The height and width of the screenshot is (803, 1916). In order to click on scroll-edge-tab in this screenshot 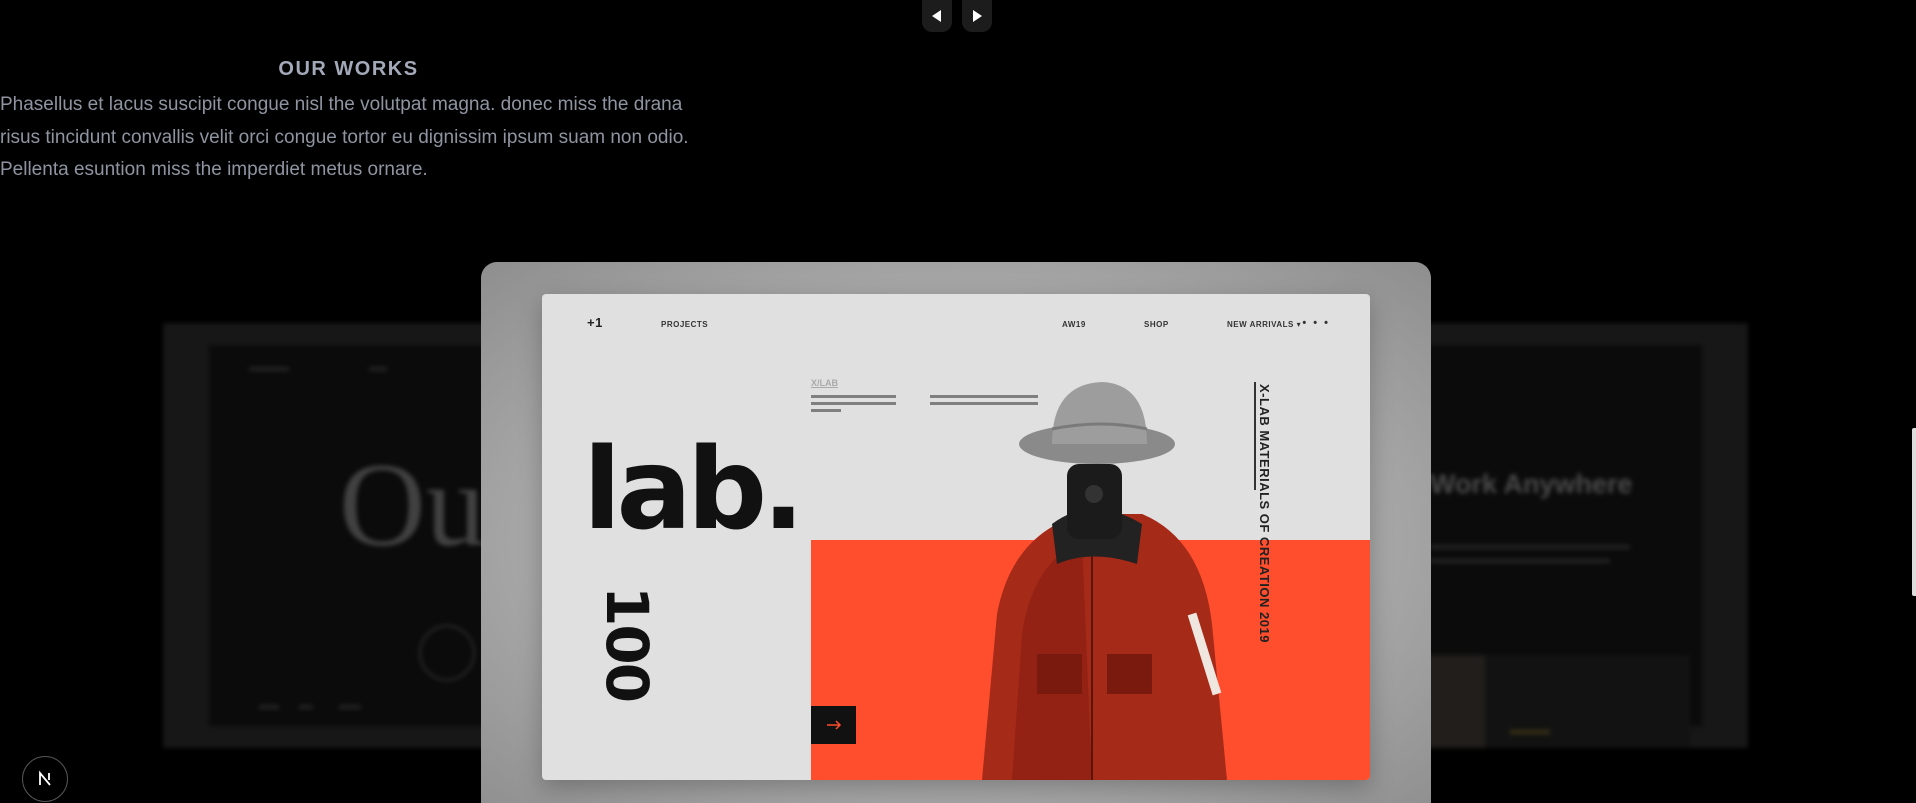, I will do `click(1914, 512)`.